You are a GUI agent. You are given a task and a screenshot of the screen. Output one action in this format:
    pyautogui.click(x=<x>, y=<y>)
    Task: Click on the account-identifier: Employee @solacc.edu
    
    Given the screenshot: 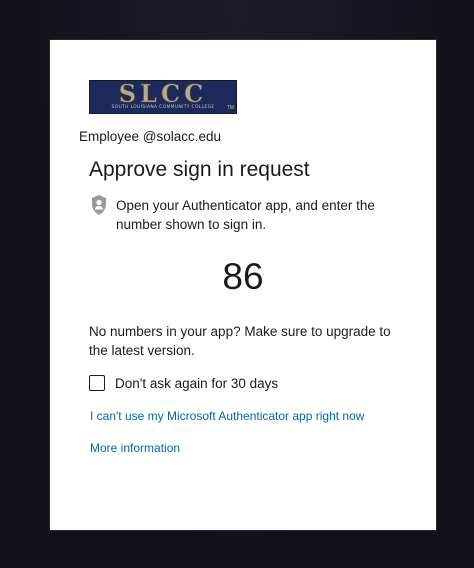 What is the action you would take?
    pyautogui.click(x=150, y=136)
    